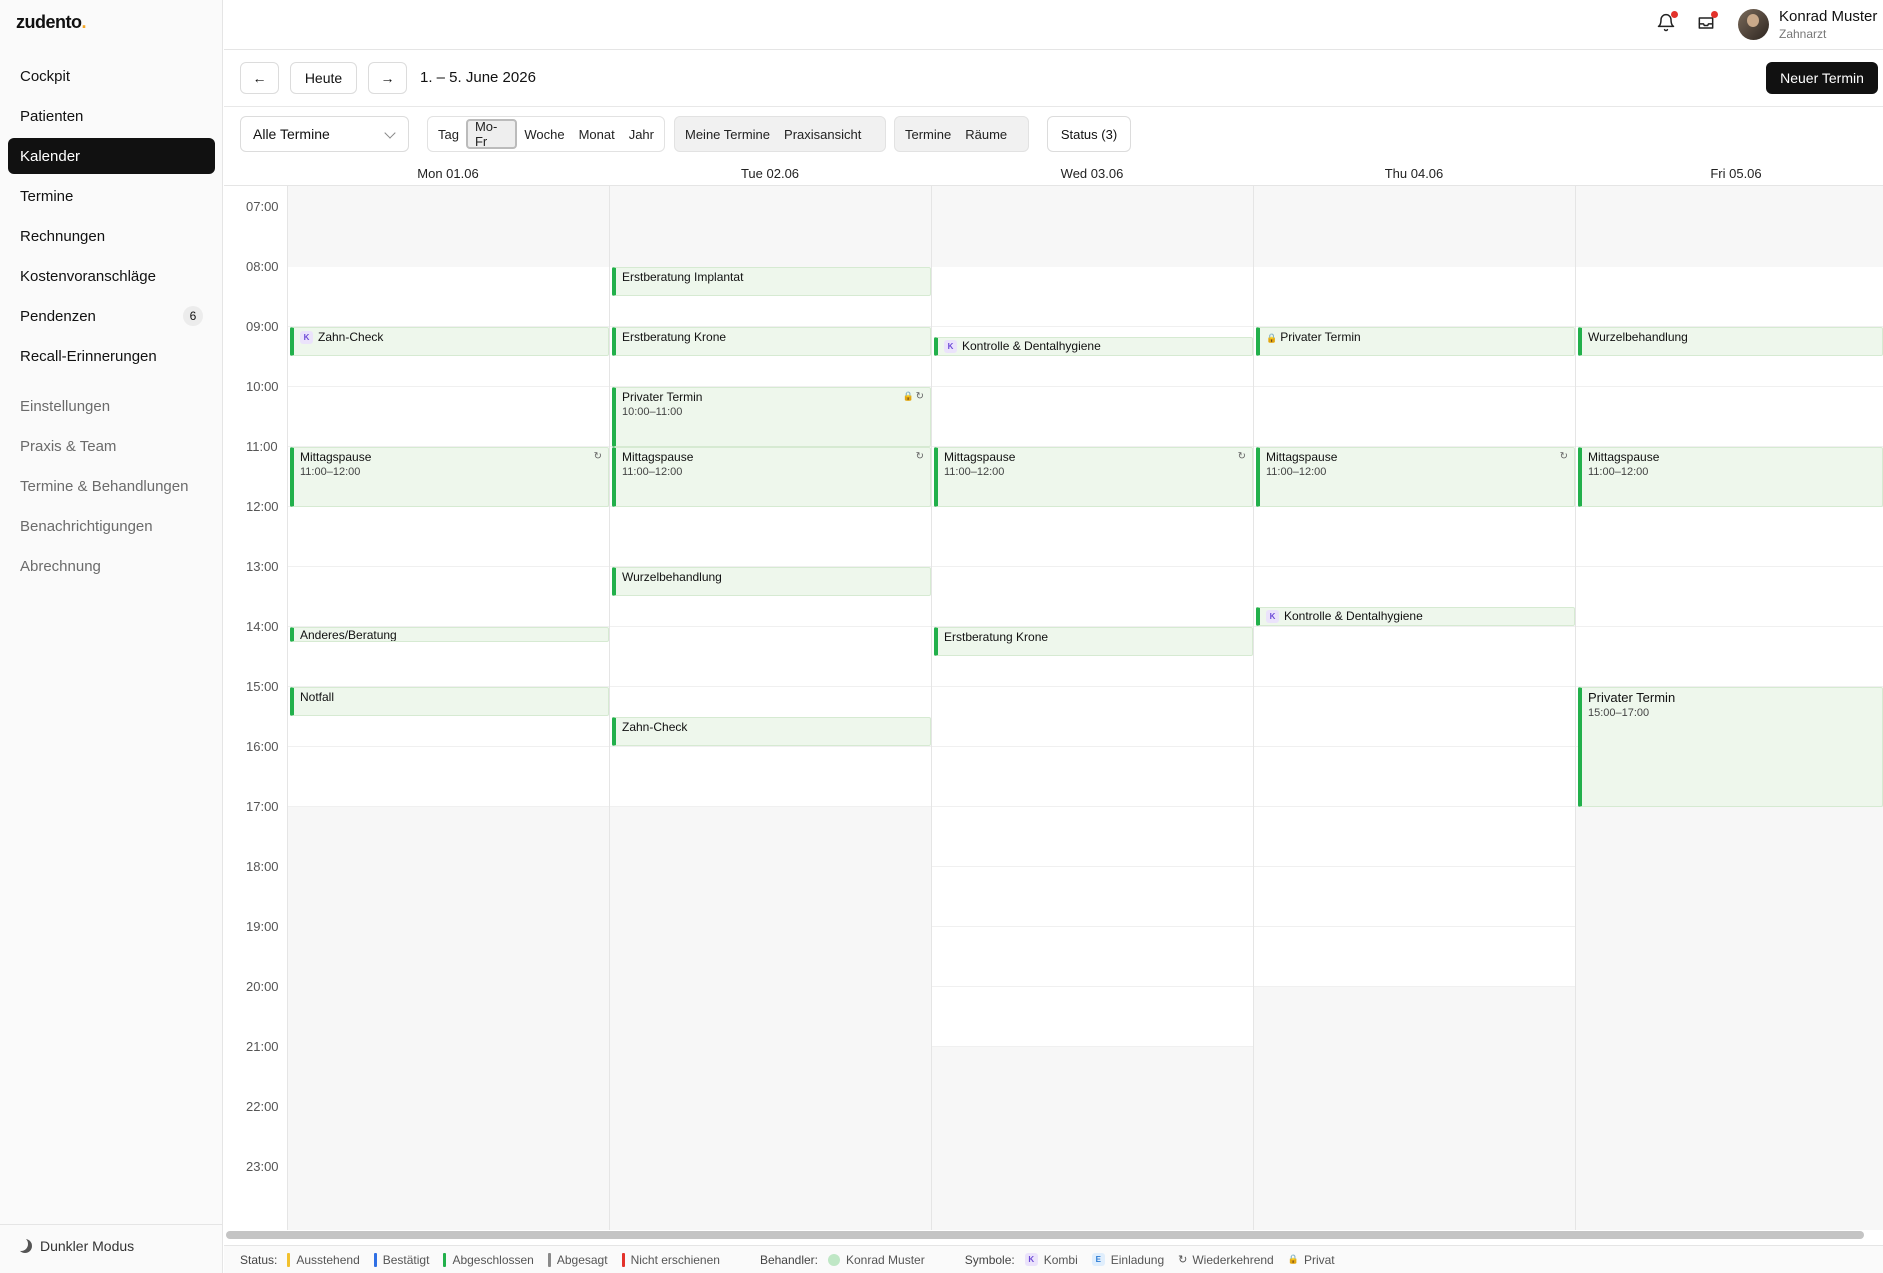 This screenshot has width=1883, height=1273. I want to click on sidebar-item-benachrichtigungen: Benachrichtigungen, so click(111, 526).